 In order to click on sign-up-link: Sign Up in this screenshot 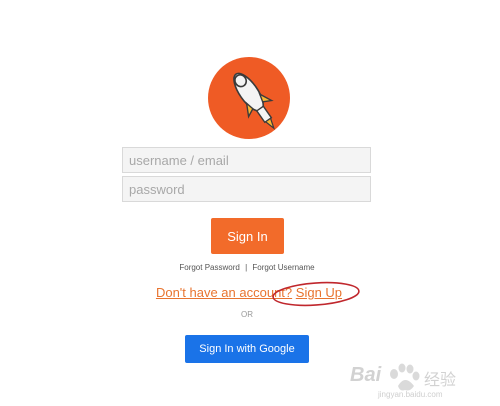, I will do `click(319, 292)`.